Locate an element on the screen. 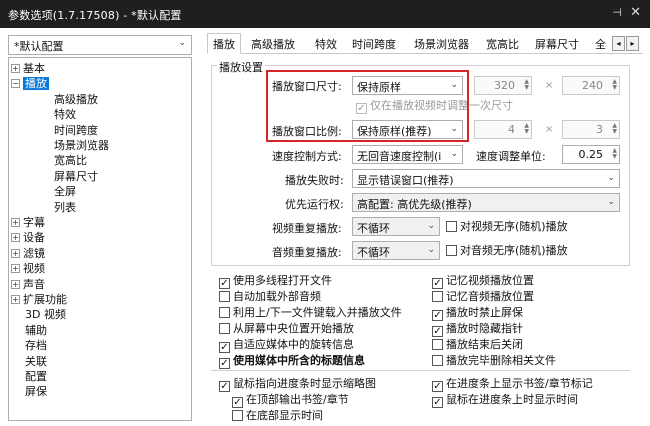  tree-item: 配置 is located at coordinates (36, 377).